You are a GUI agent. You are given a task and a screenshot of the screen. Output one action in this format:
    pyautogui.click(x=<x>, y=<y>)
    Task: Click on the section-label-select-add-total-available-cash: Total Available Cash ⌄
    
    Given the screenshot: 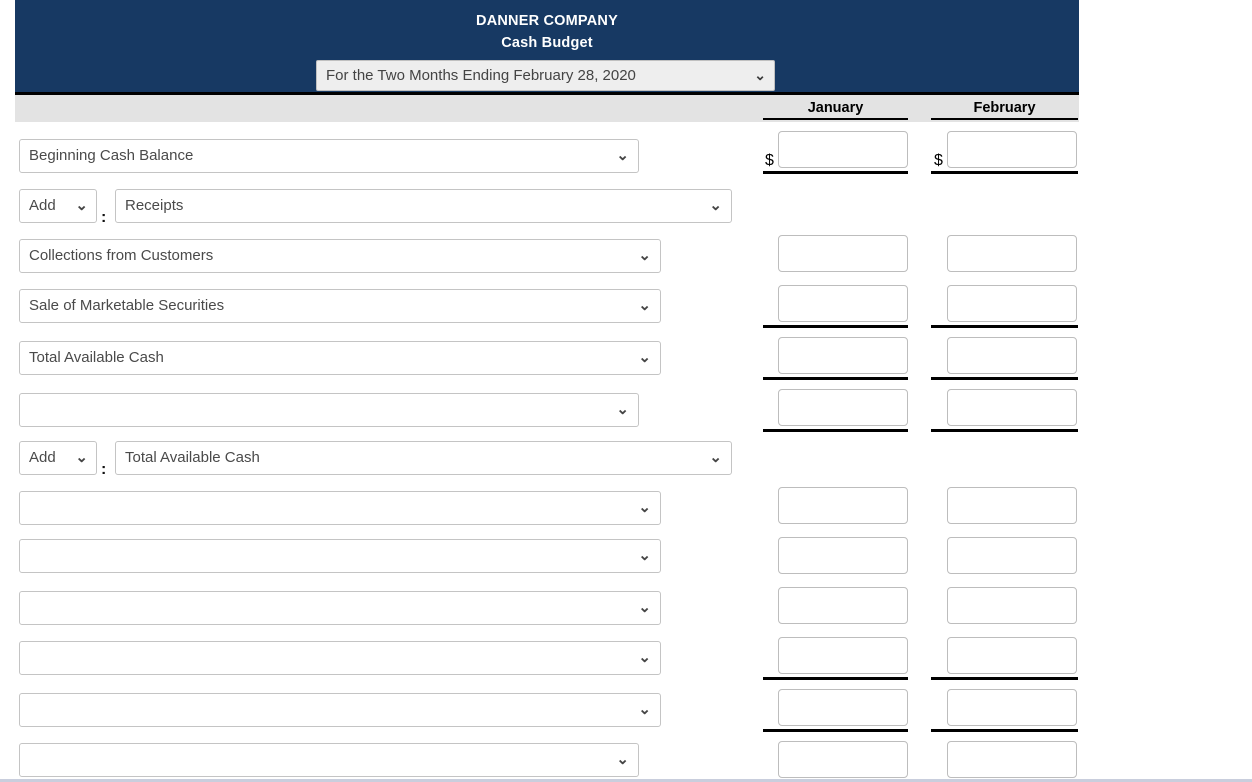 What is the action you would take?
    pyautogui.click(x=423, y=458)
    